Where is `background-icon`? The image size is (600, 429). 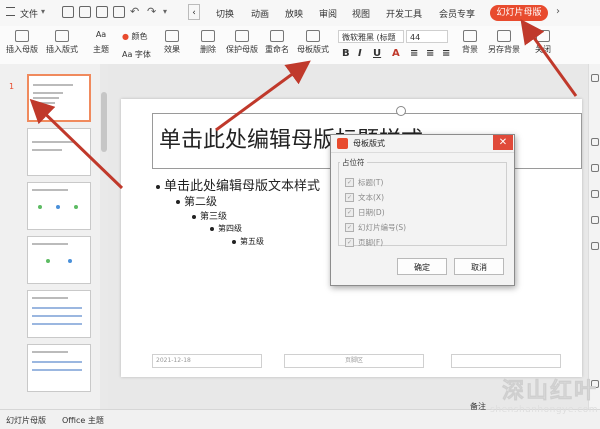
background-icon is located at coordinates (470, 36).